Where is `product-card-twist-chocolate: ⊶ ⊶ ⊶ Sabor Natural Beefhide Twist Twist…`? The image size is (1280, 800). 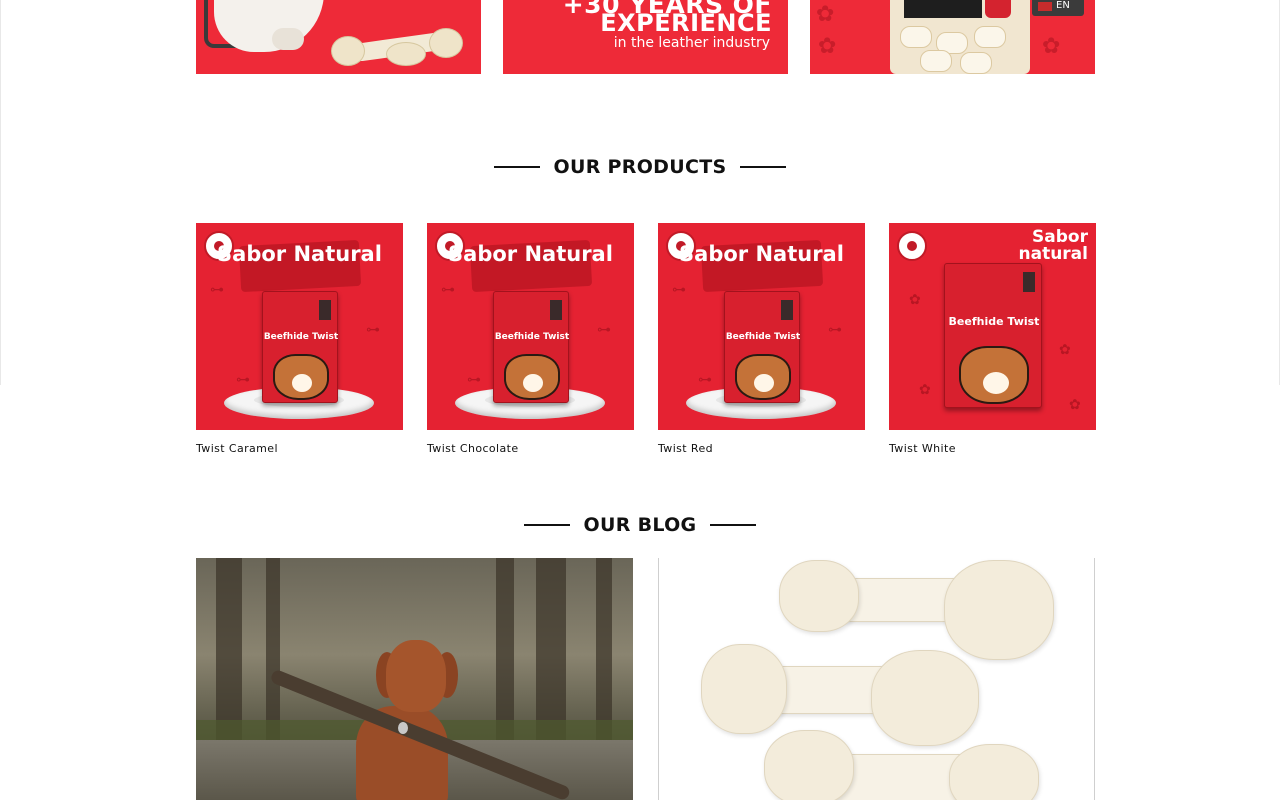 product-card-twist-chocolate: ⊶ ⊶ ⊶ Sabor Natural Beefhide Twist Twist… is located at coordinates (530, 339).